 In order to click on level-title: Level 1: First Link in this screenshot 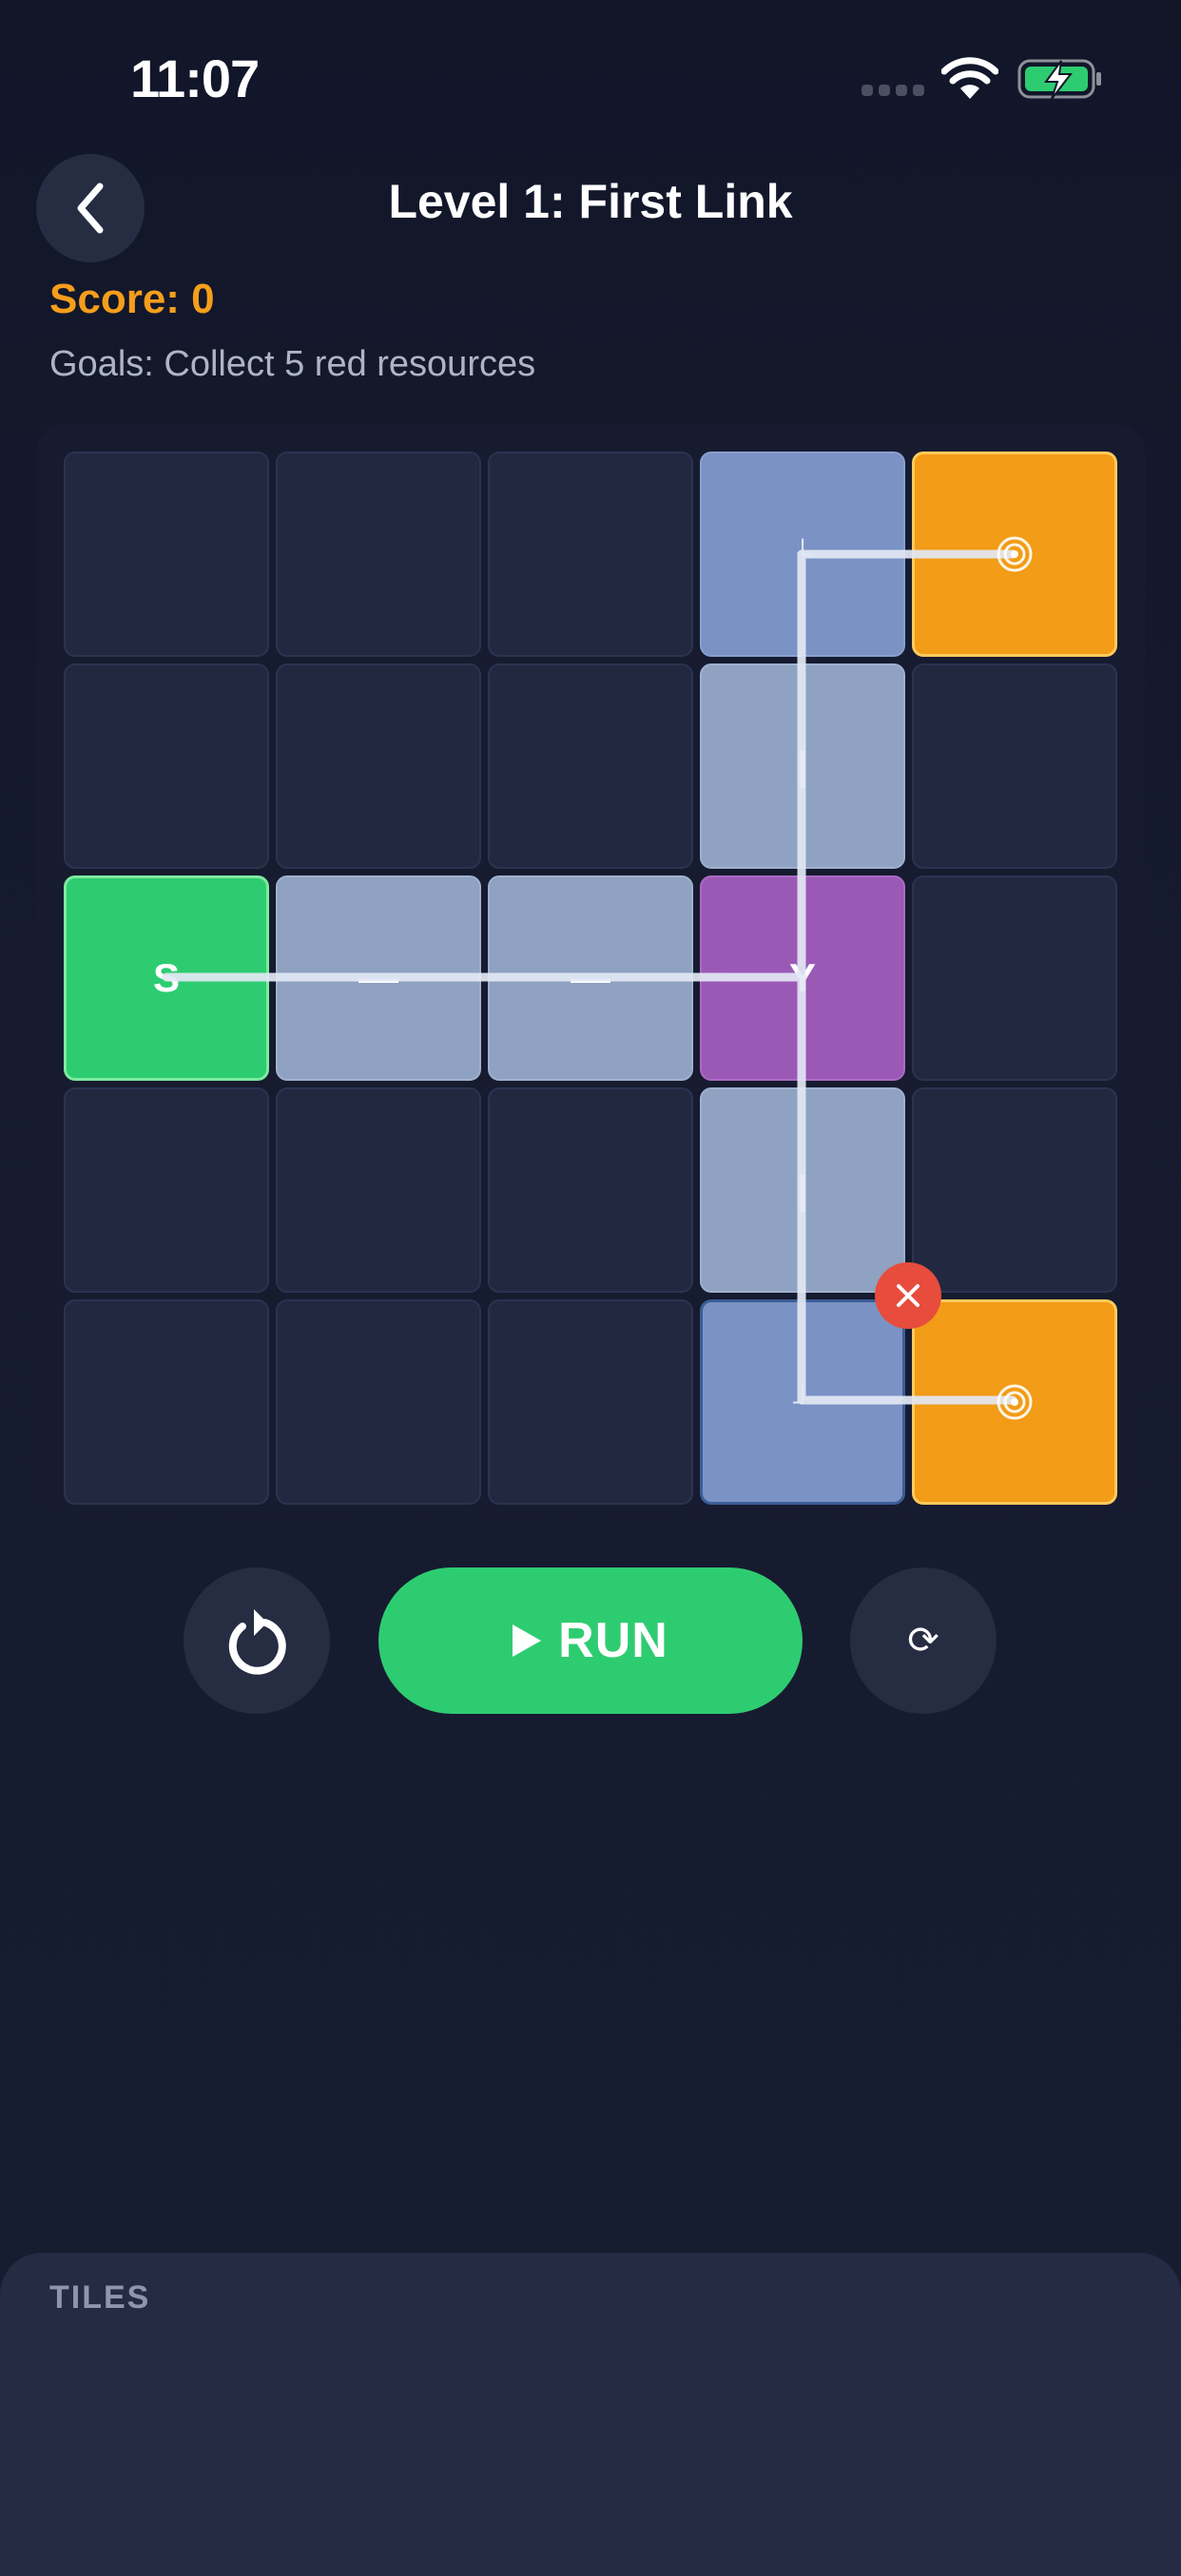, I will do `click(590, 202)`.